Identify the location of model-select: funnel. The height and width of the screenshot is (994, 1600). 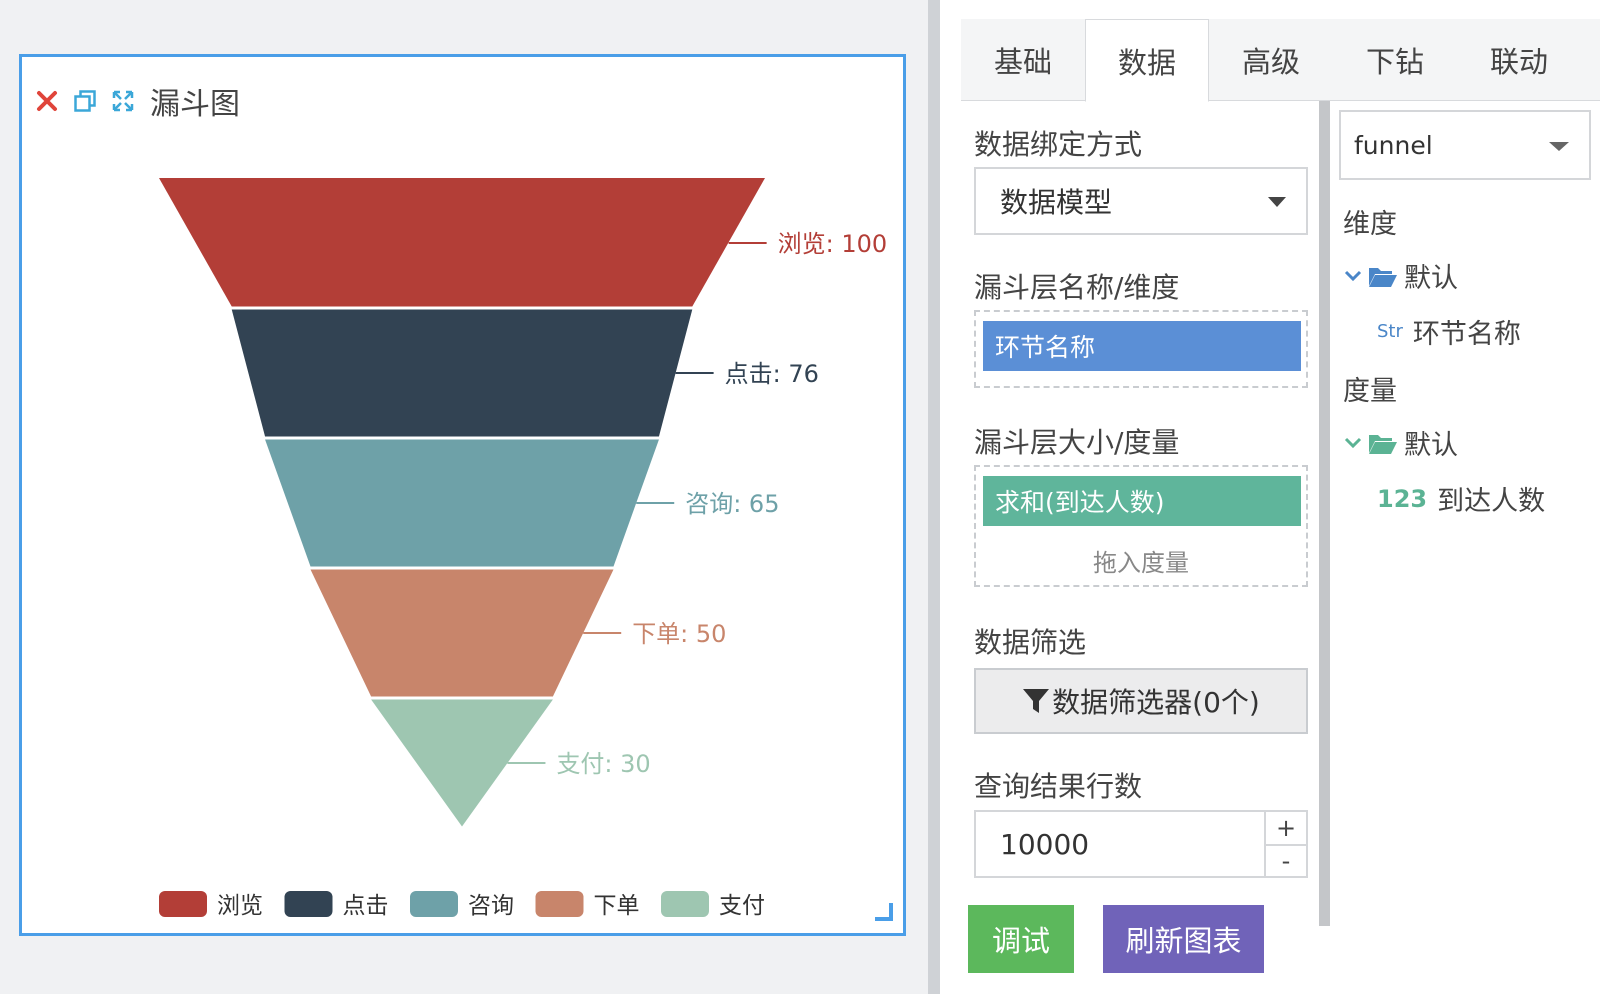
(1465, 145).